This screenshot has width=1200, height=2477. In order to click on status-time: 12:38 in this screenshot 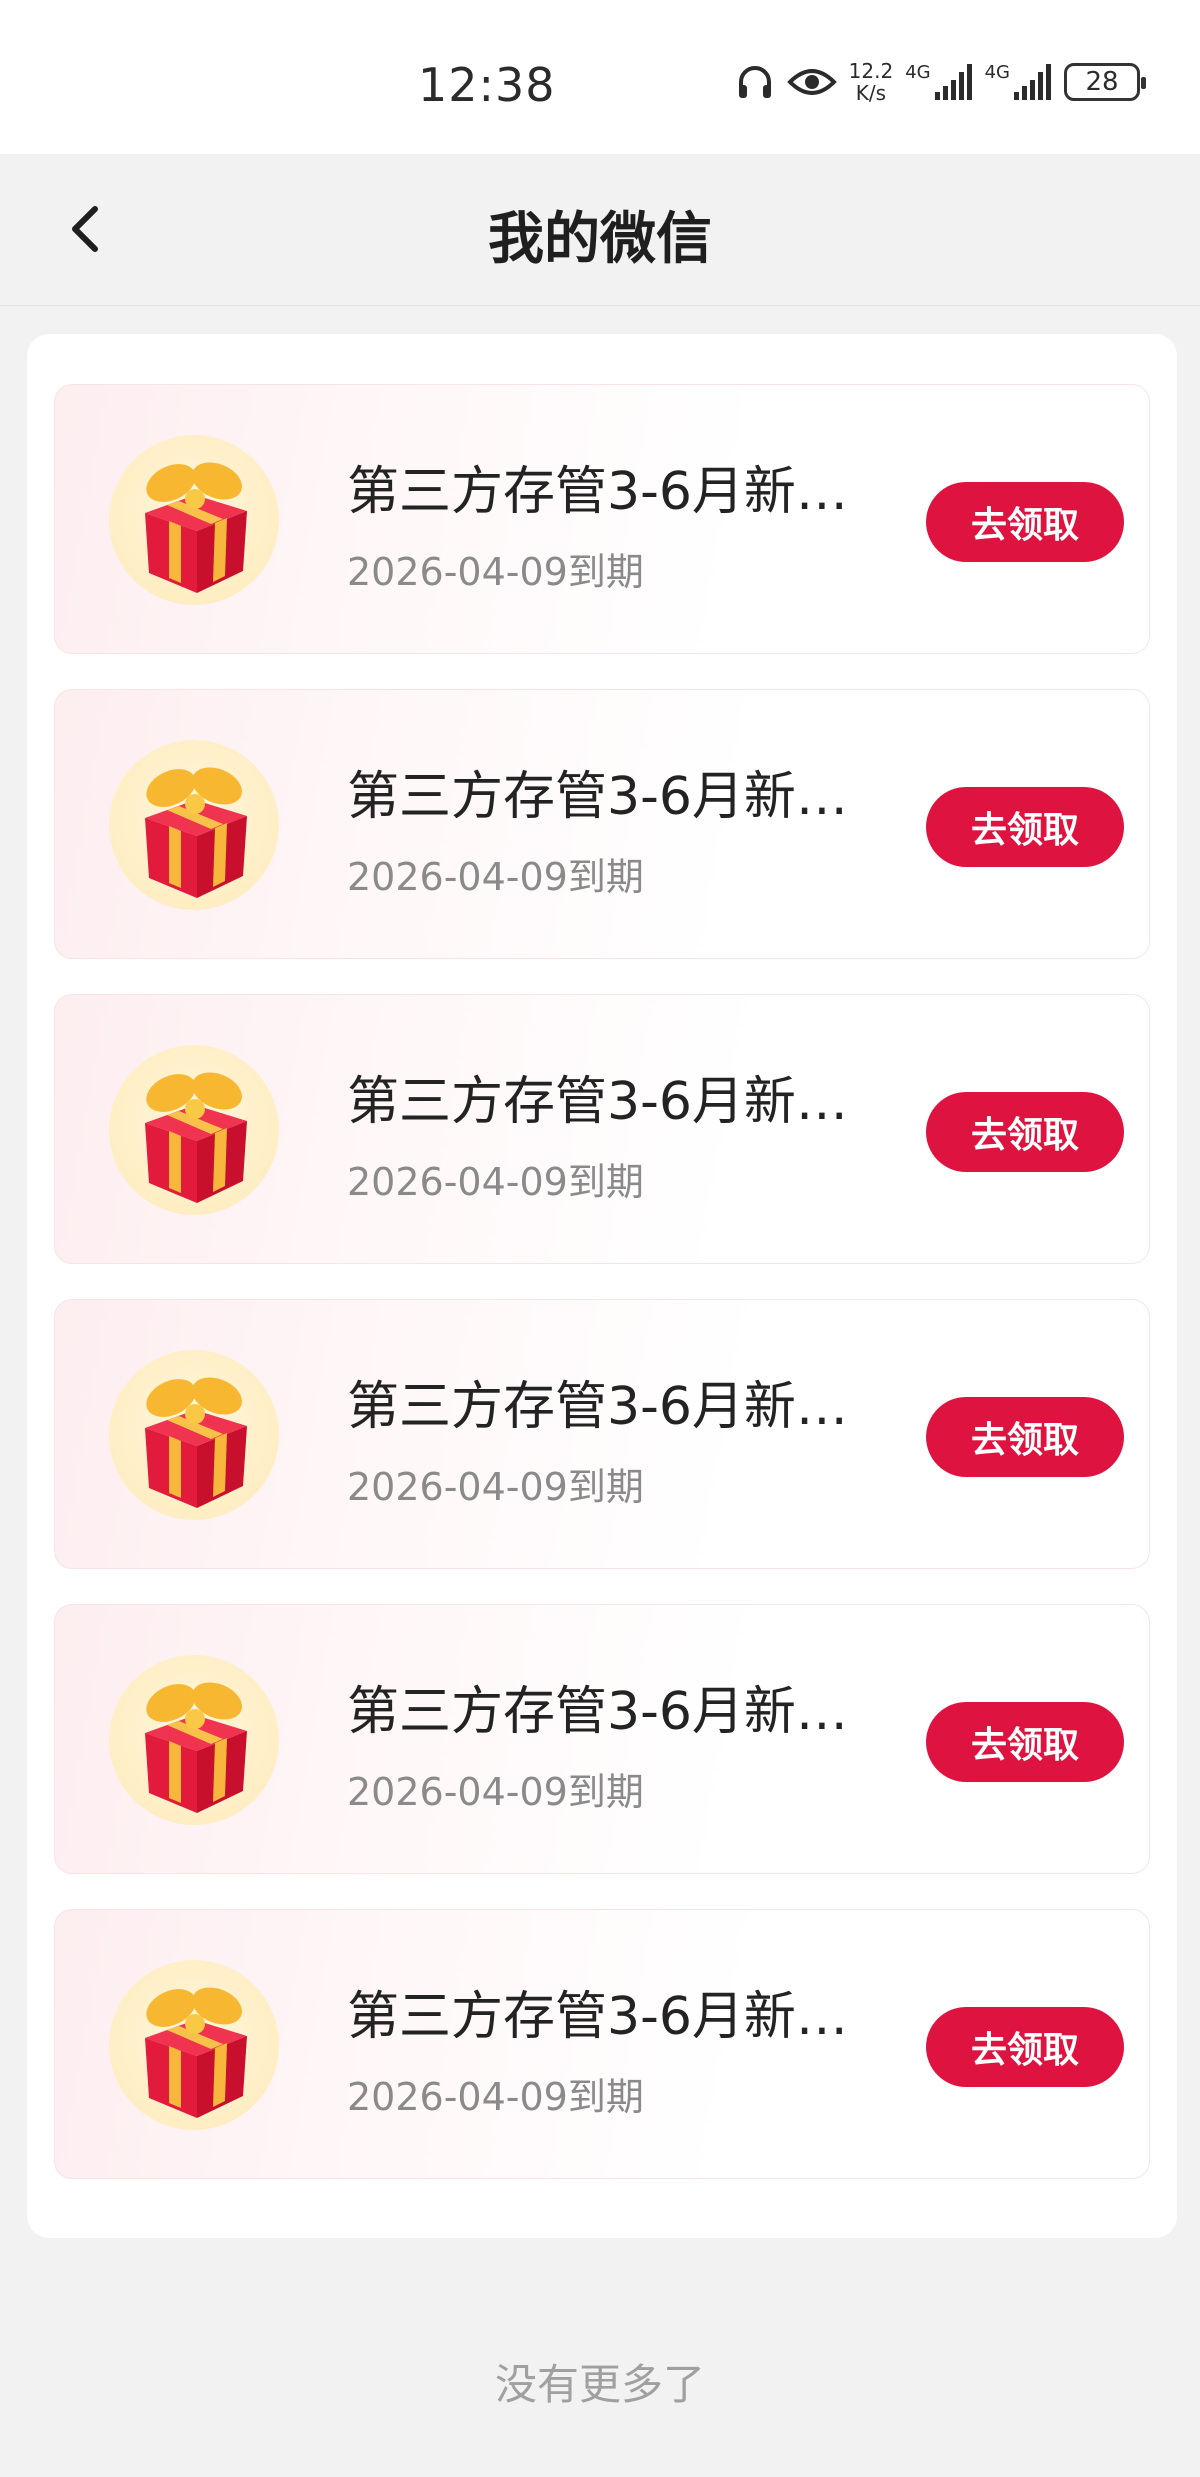, I will do `click(487, 85)`.